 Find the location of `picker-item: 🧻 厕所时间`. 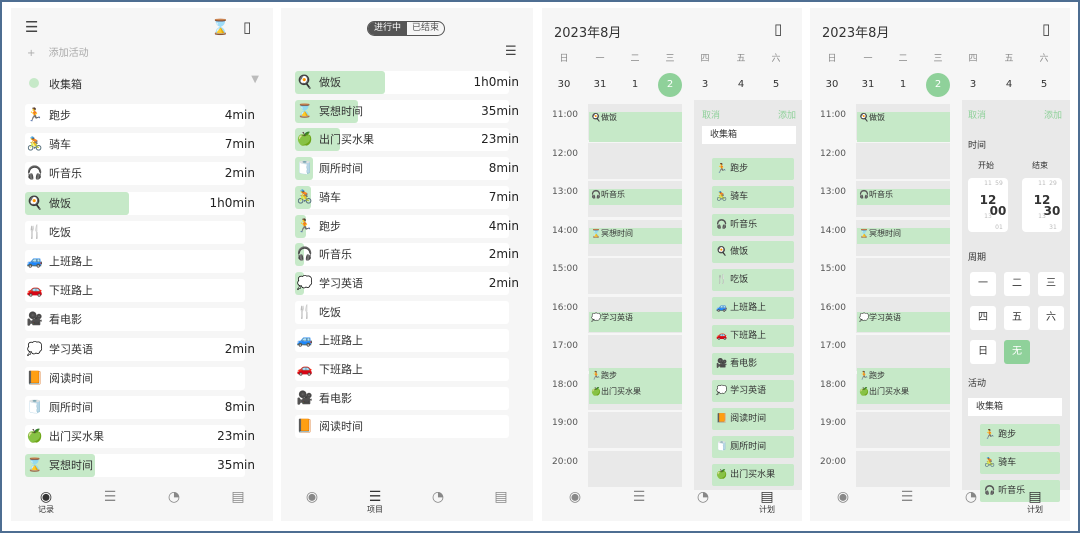

picker-item: 🧻 厕所时间 is located at coordinates (753, 447).